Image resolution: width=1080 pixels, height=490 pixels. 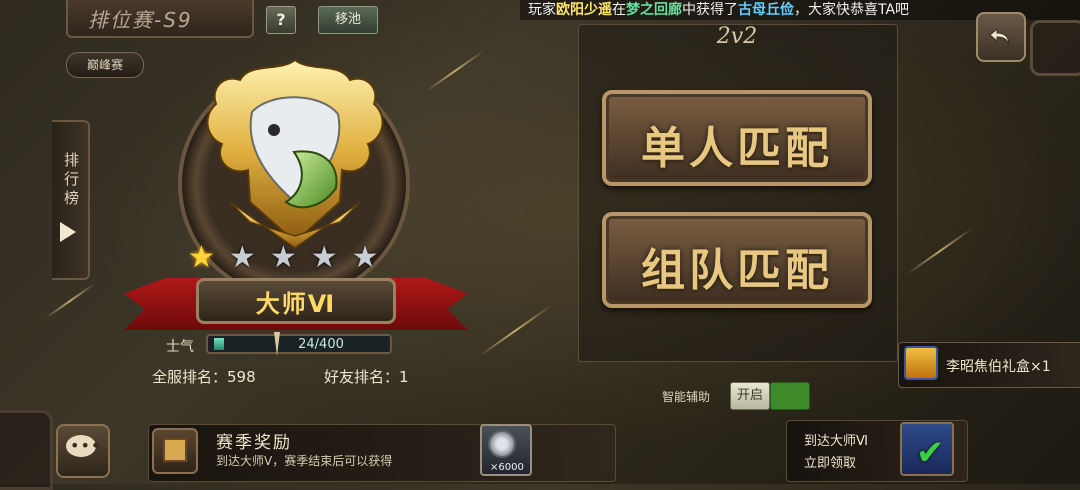 What do you see at coordinates (295, 153) in the screenshot?
I see `master-rank-emblem-icon` at bounding box center [295, 153].